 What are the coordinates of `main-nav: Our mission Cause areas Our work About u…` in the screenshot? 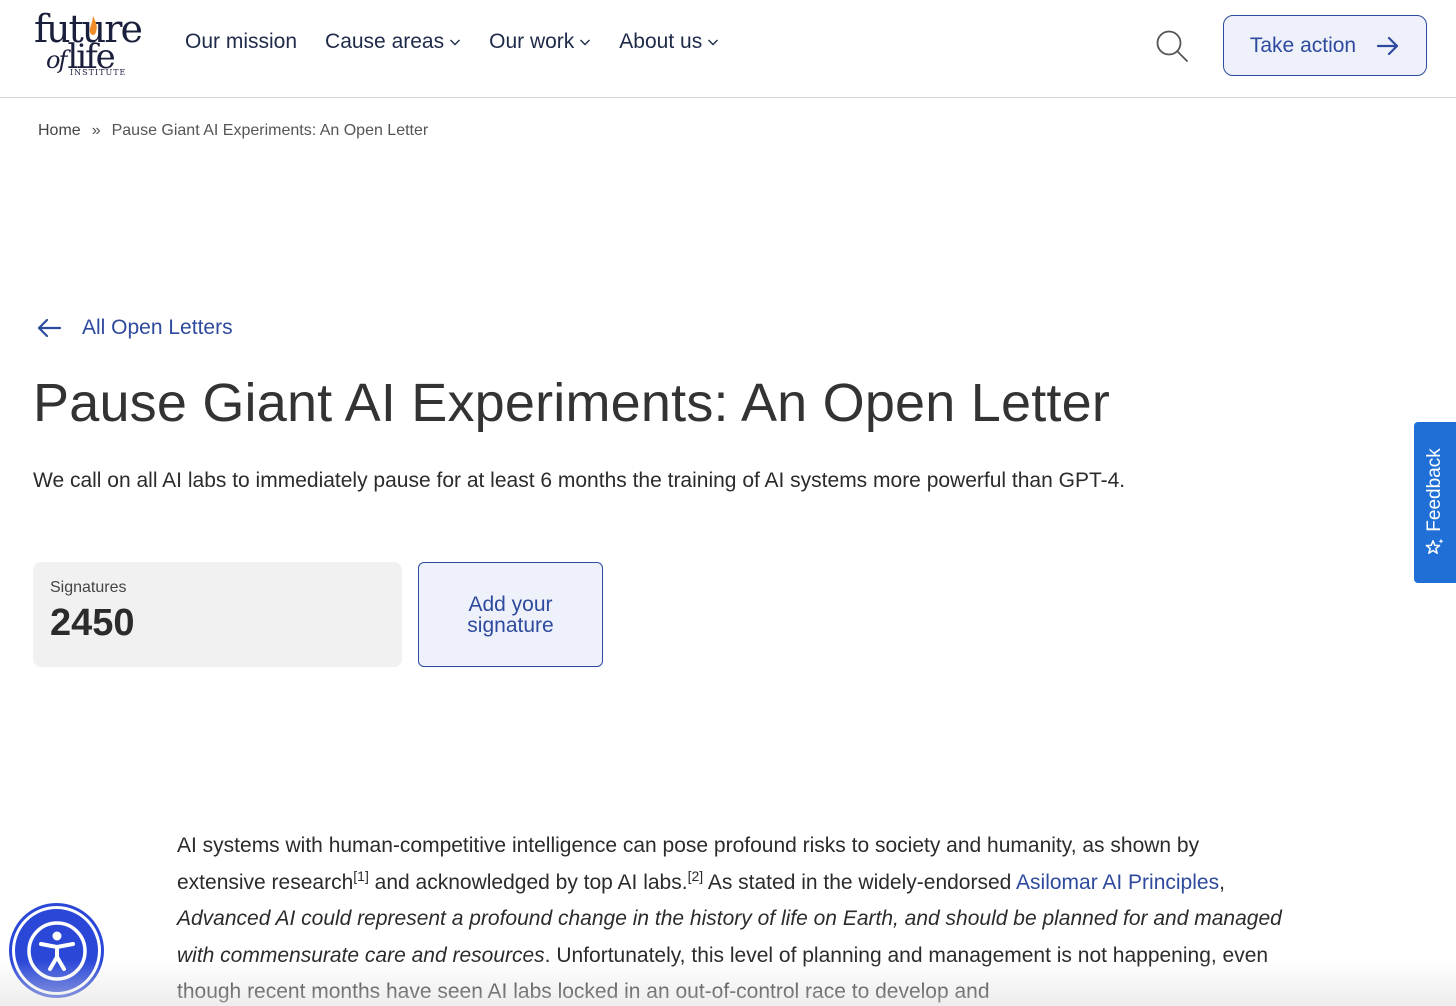 It's located at (466, 42).